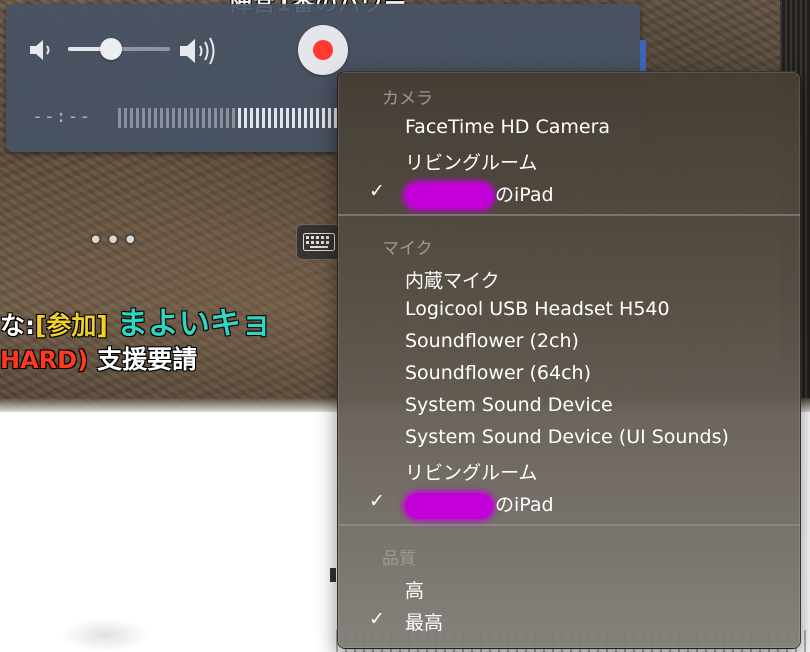  What do you see at coordinates (43, 52) in the screenshot?
I see `volume-low-icon` at bounding box center [43, 52].